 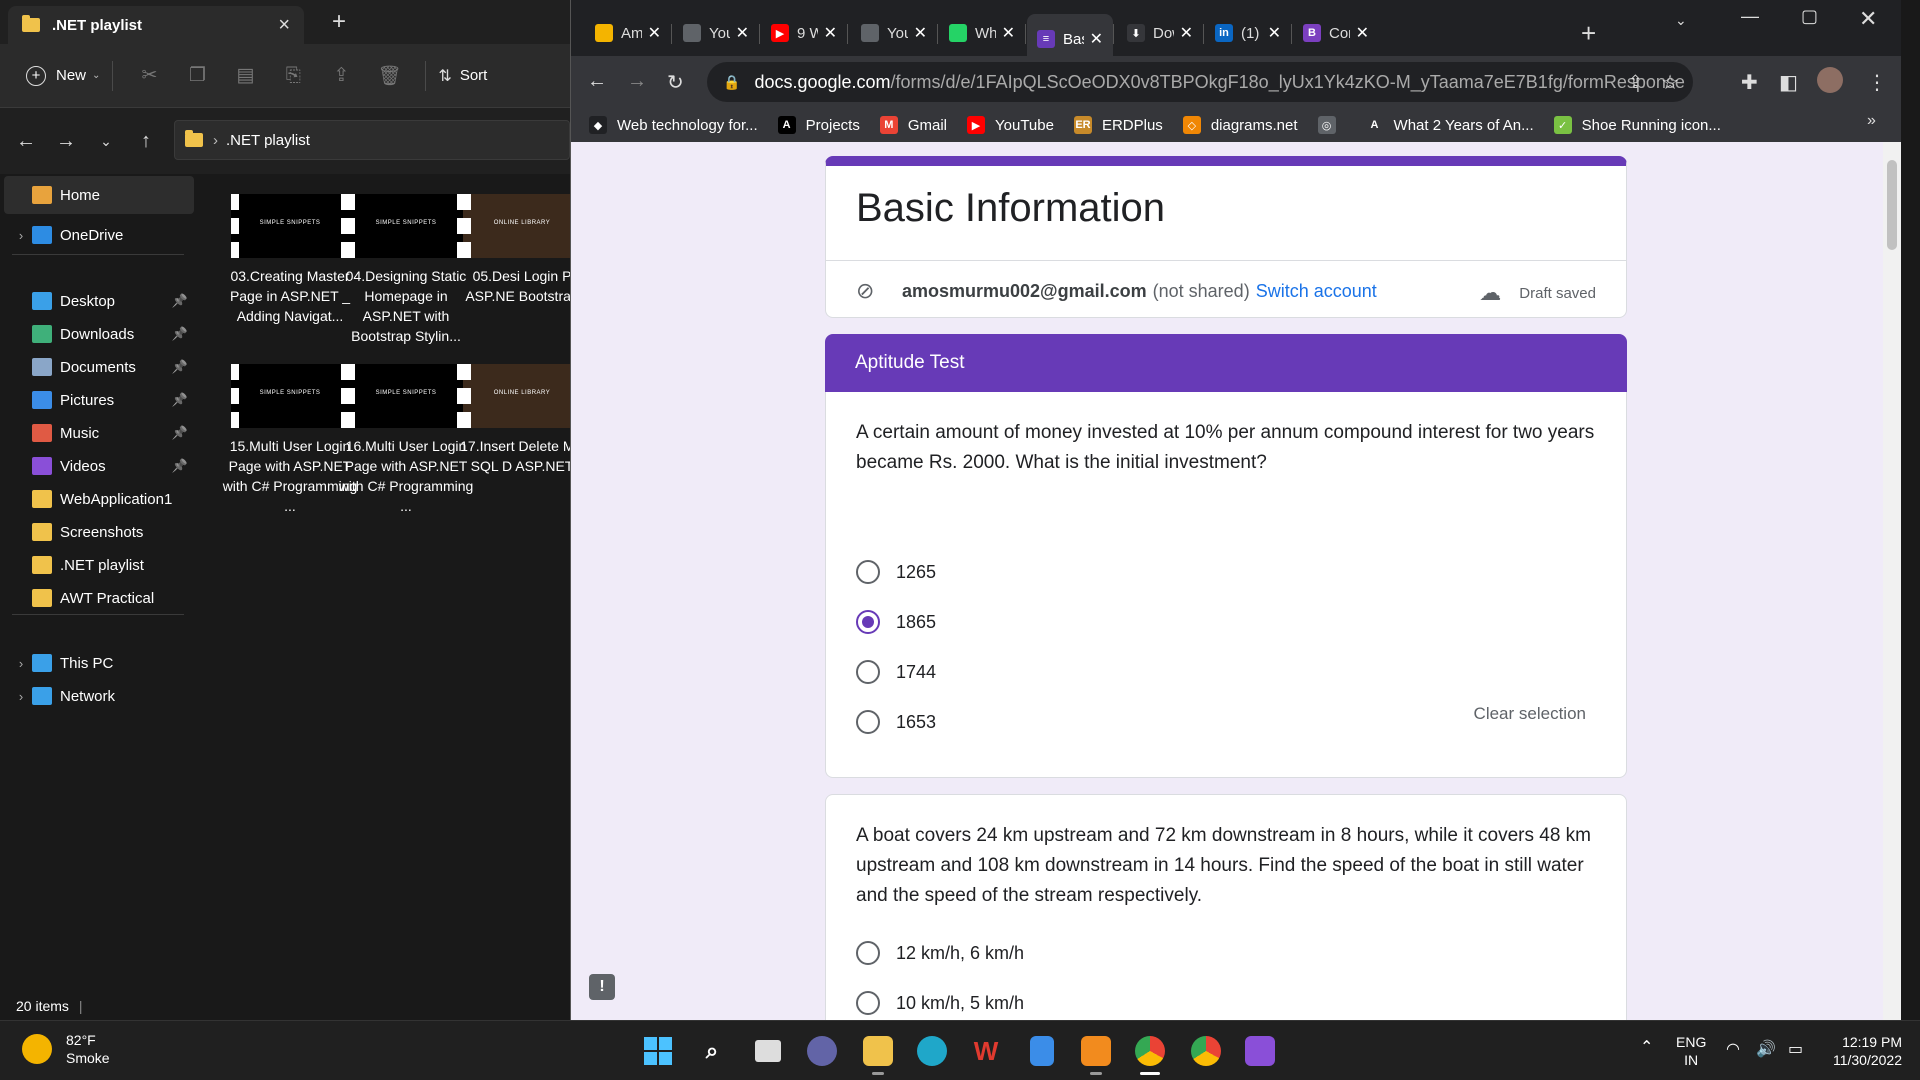 I want to click on browser-tab: Amo ✕, so click(x=628, y=33).